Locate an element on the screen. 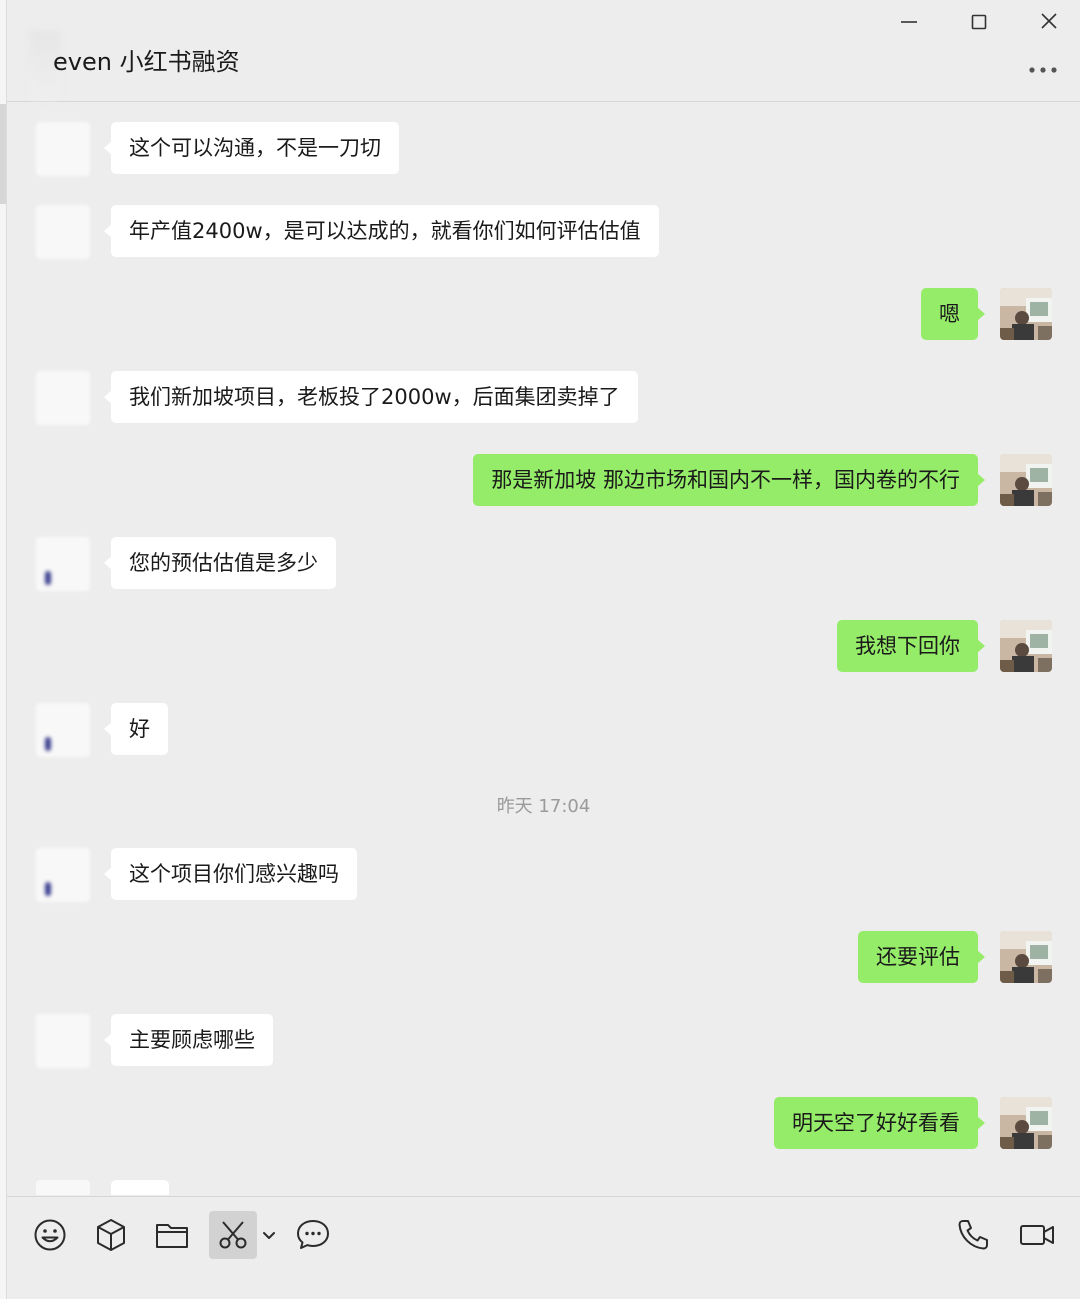 This screenshot has height=1299, width=1080. message-bubble-incoming: 我们新加坡项目，老板投了2000w，后面集团卖掉了 is located at coordinates (371, 397).